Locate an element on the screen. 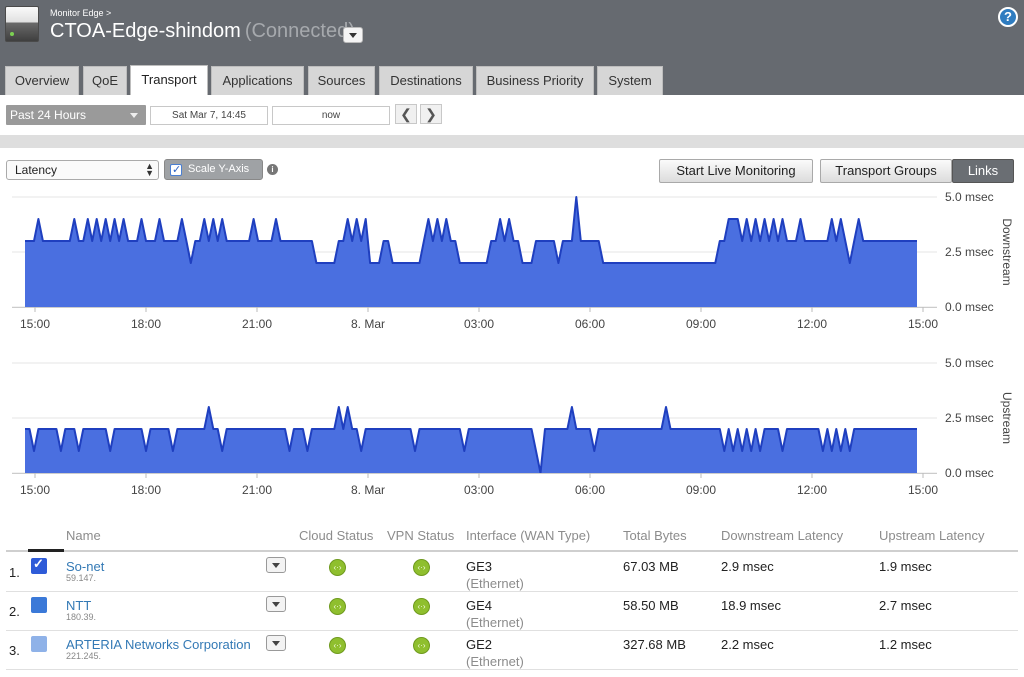  next-range-button: ❯ is located at coordinates (431, 114).